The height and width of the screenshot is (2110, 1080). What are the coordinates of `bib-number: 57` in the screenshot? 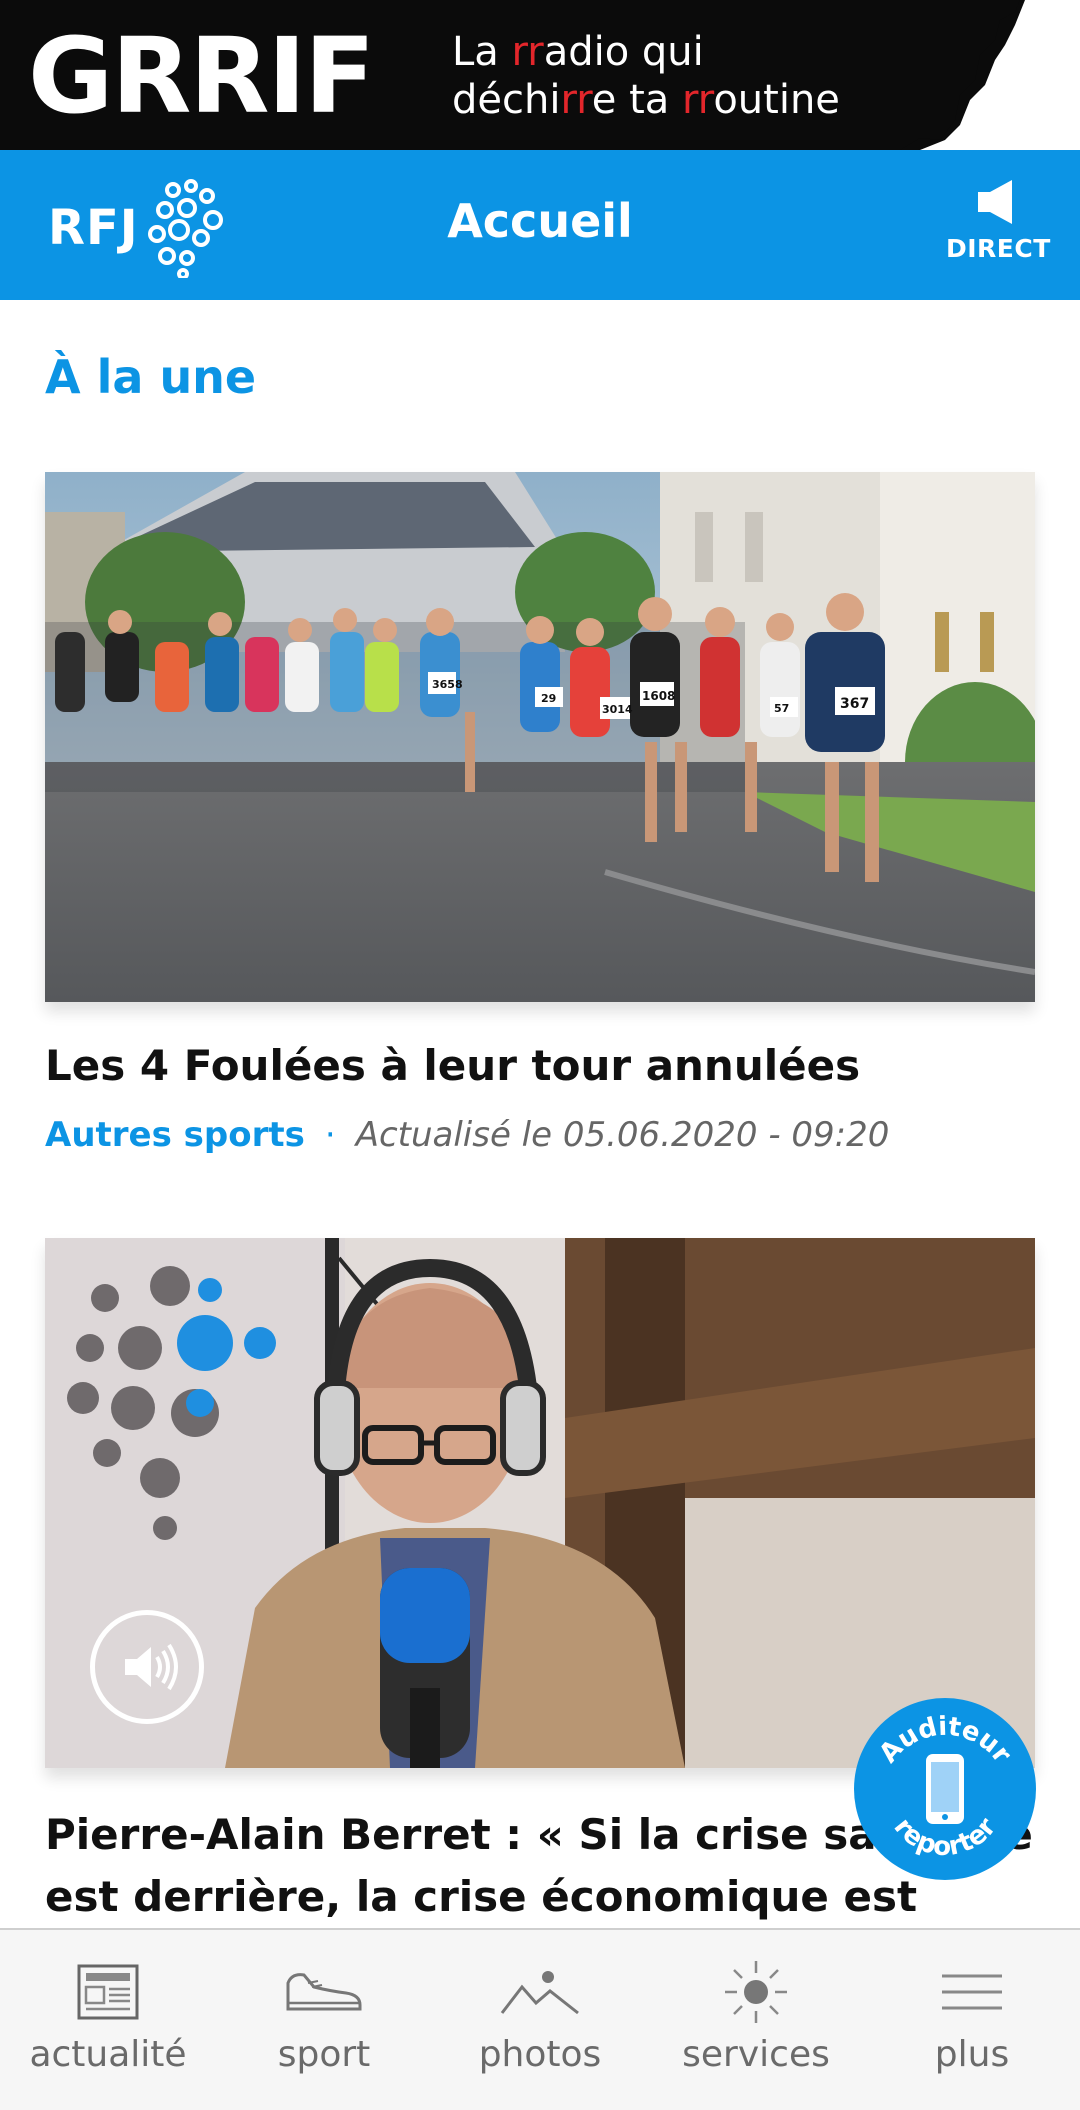 It's located at (781, 708).